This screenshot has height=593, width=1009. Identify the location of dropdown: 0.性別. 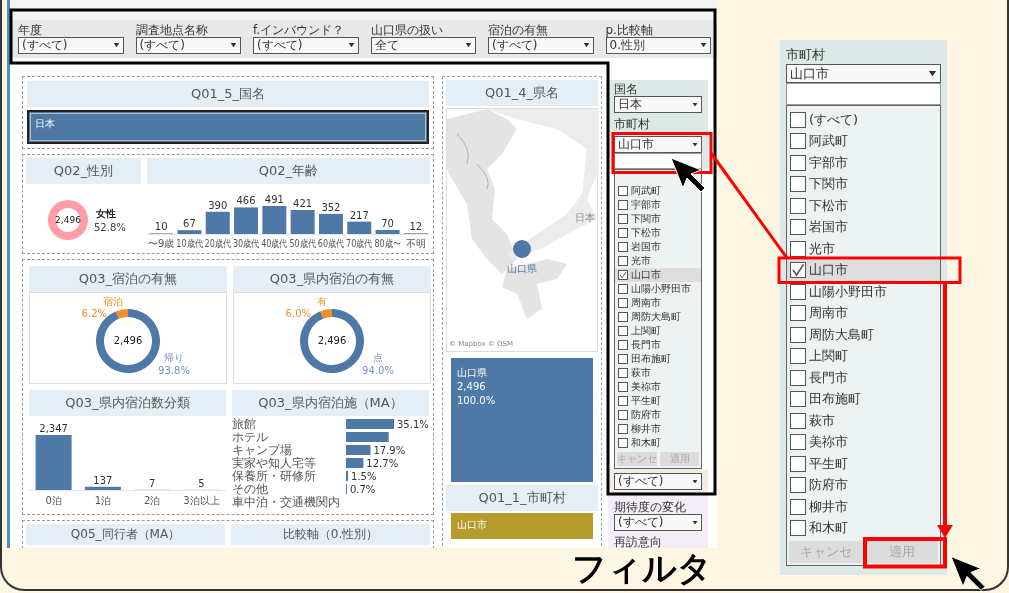
(658, 45).